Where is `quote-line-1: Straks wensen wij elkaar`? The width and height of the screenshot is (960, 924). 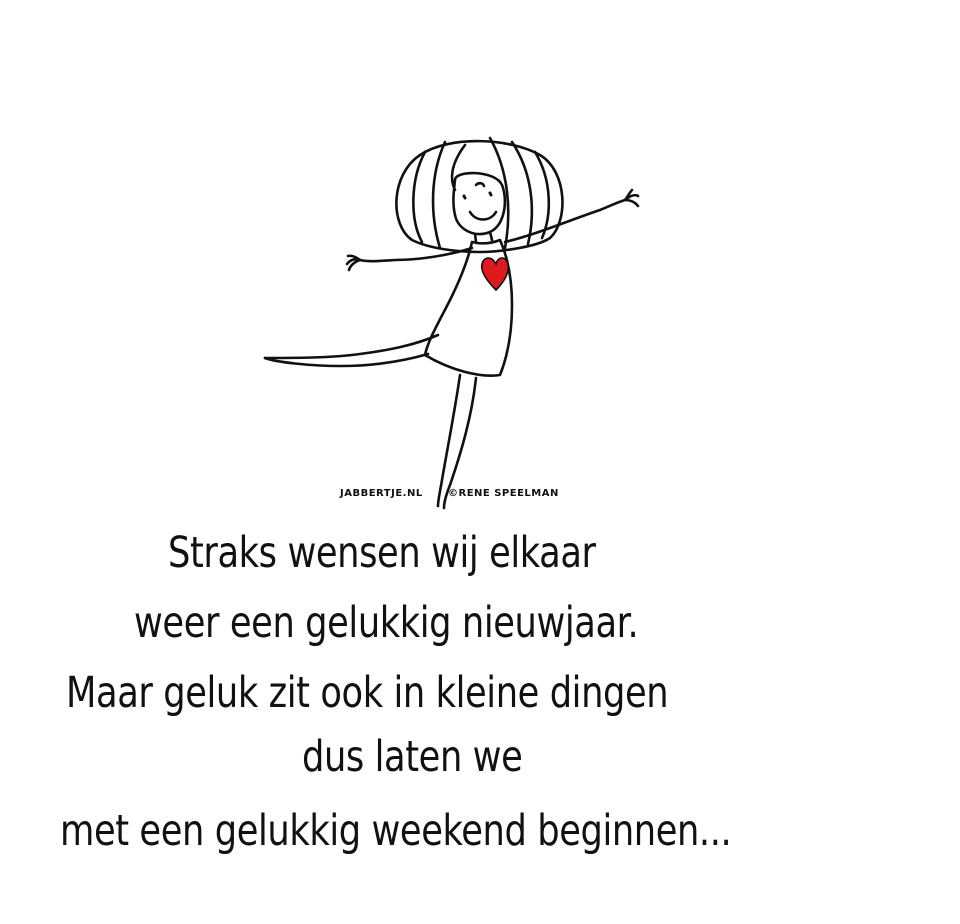 quote-line-1: Straks wensen wij elkaar is located at coordinates (382, 553).